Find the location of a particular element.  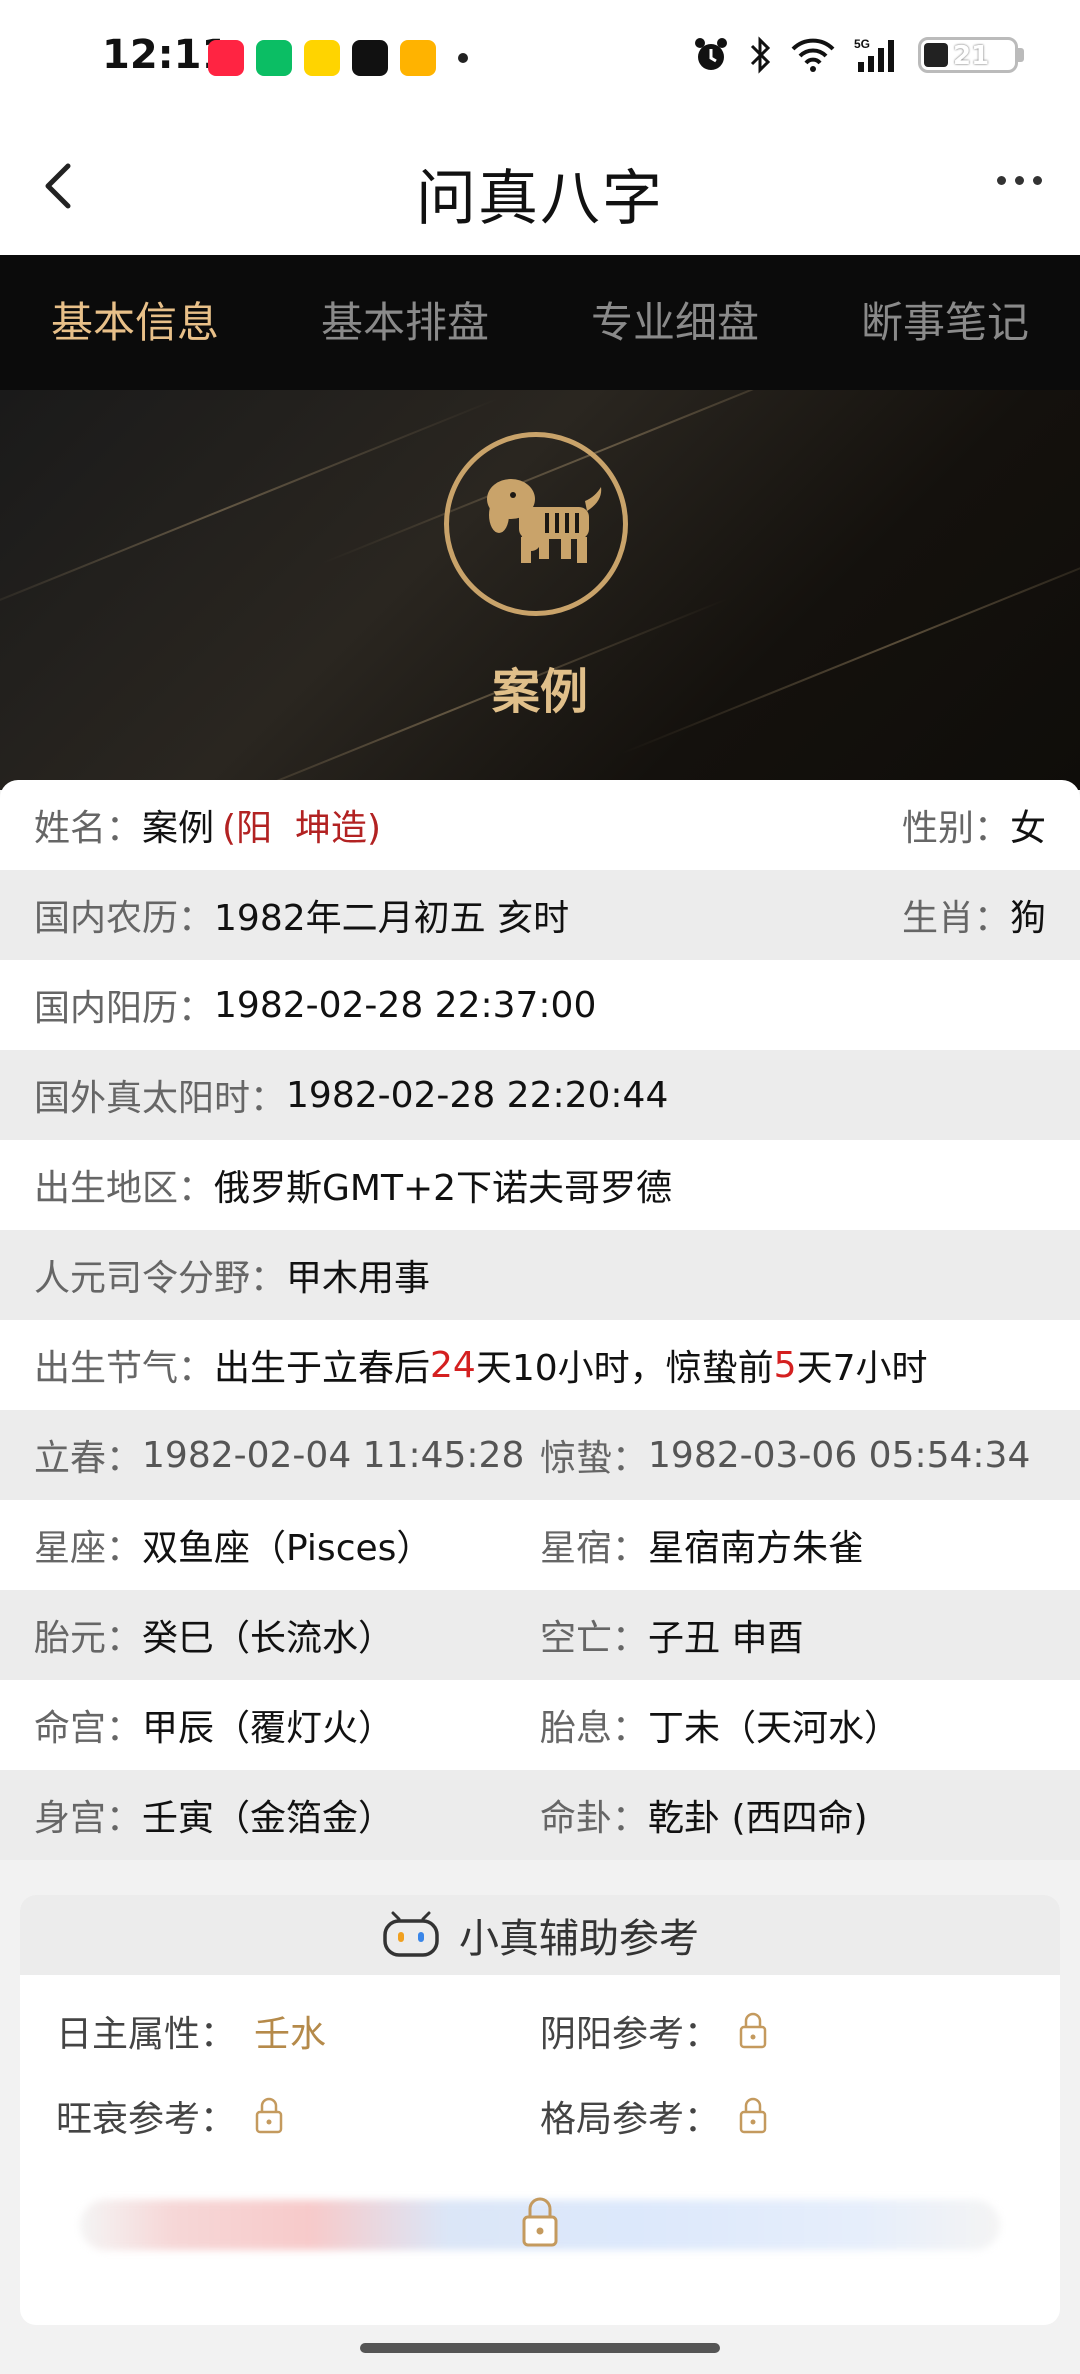

geju-item: 格局参考： is located at coordinates (654, 2116).